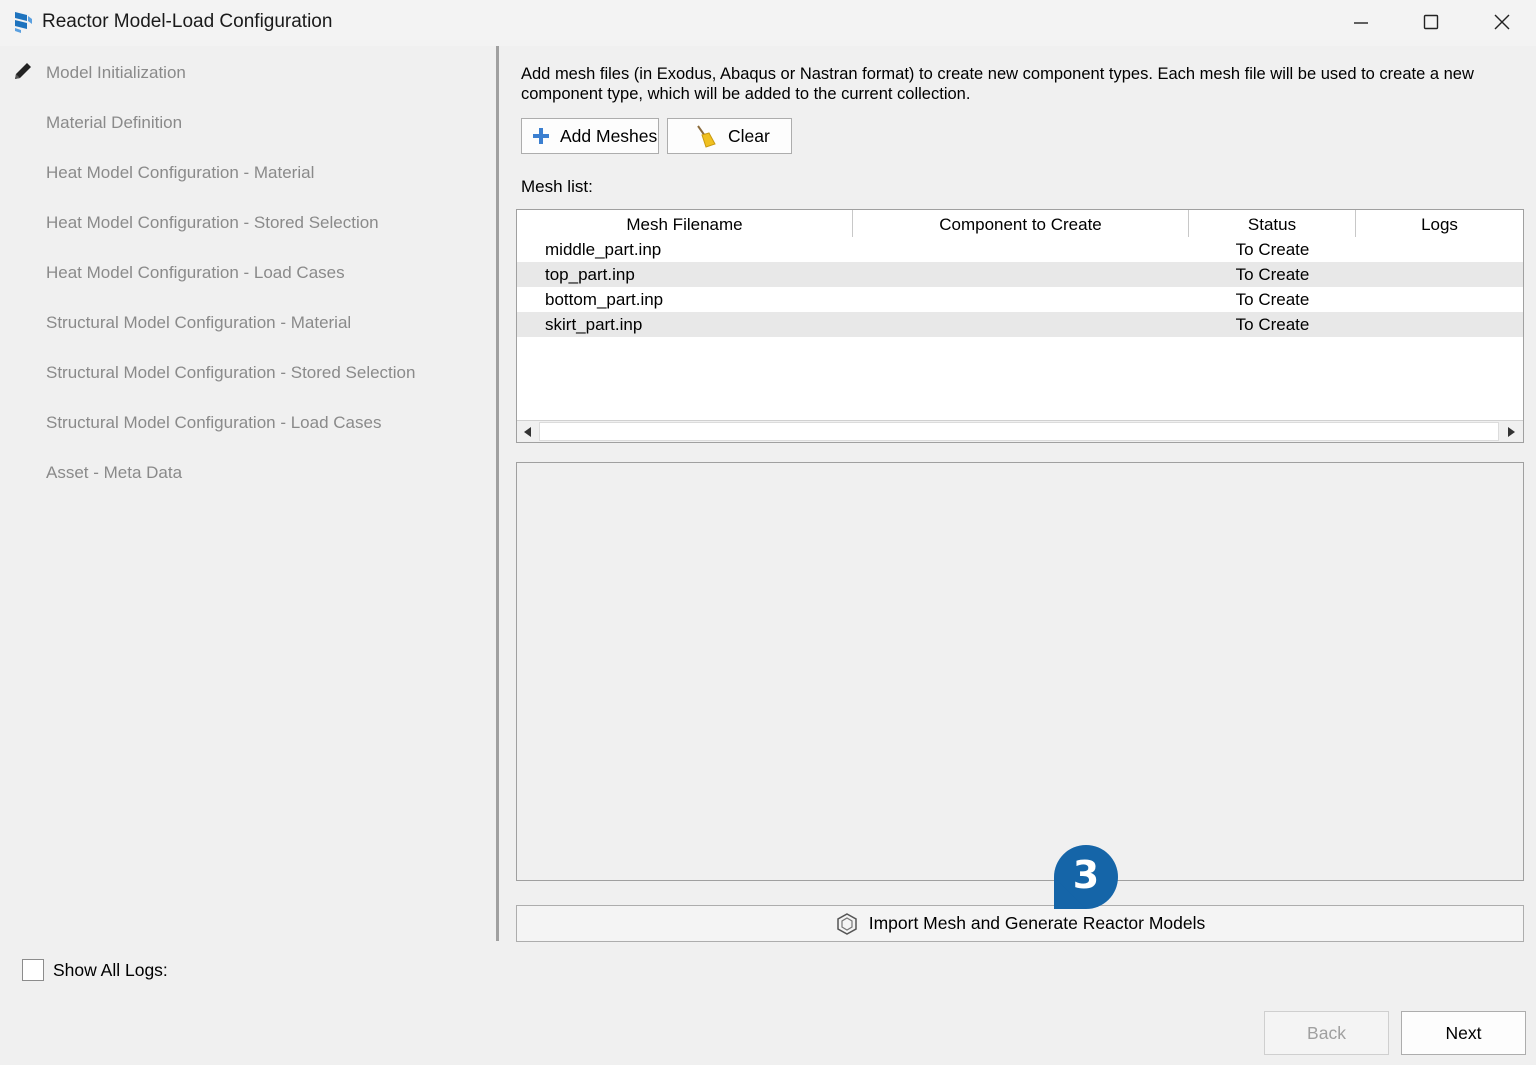  I want to click on nav-item-model-initialization: Model Initialization, so click(116, 73).